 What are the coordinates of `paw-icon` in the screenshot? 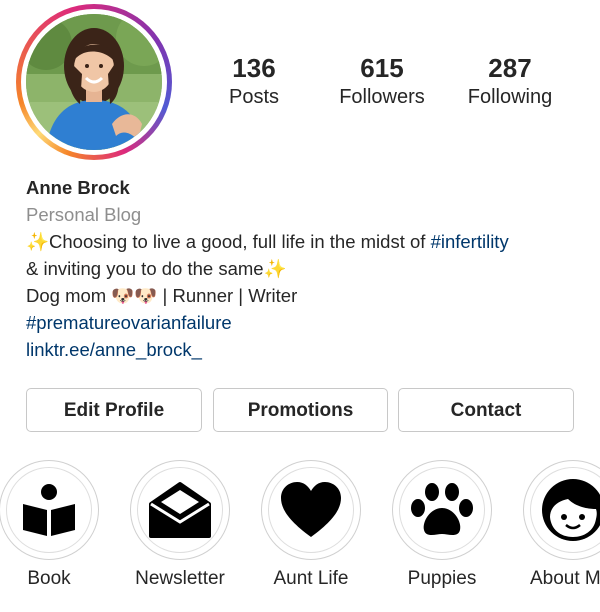 It's located at (442, 509).